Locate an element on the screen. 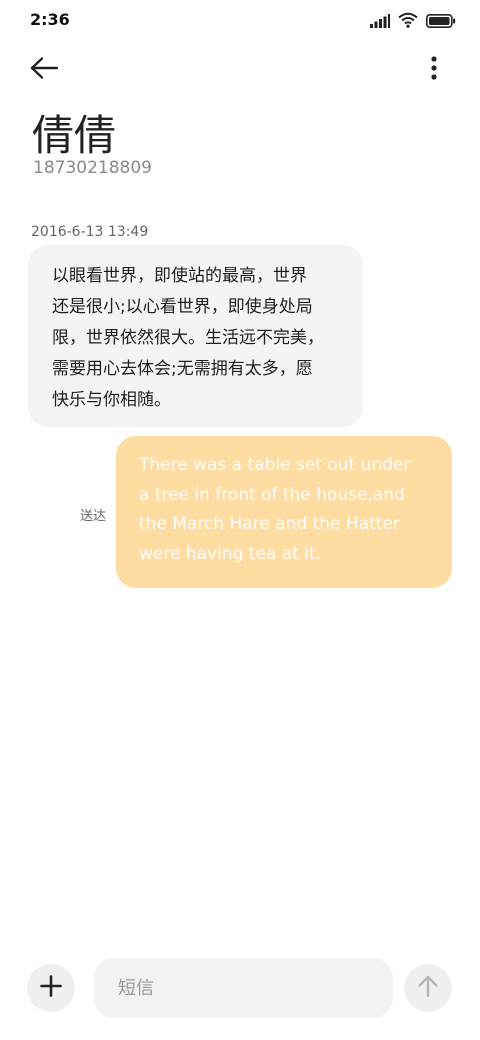 This screenshot has height=1040, width=480. message-line: There was a table set out under is located at coordinates (275, 465).